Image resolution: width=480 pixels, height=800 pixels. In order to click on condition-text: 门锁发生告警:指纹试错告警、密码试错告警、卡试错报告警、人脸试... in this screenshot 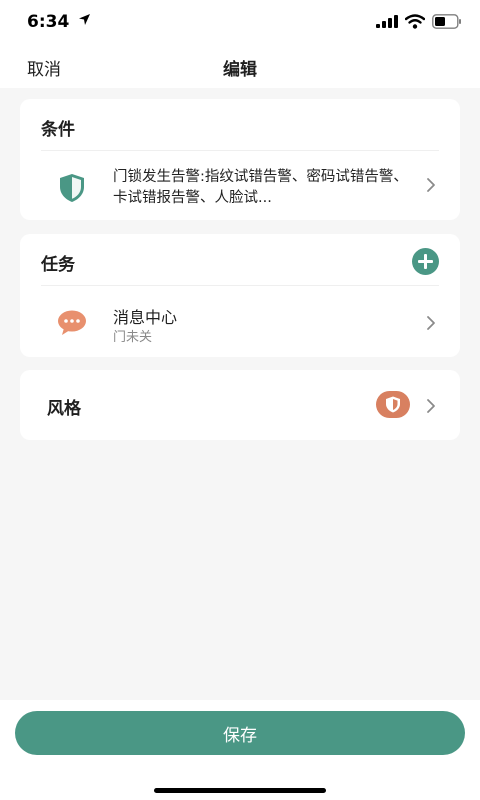, I will do `click(260, 187)`.